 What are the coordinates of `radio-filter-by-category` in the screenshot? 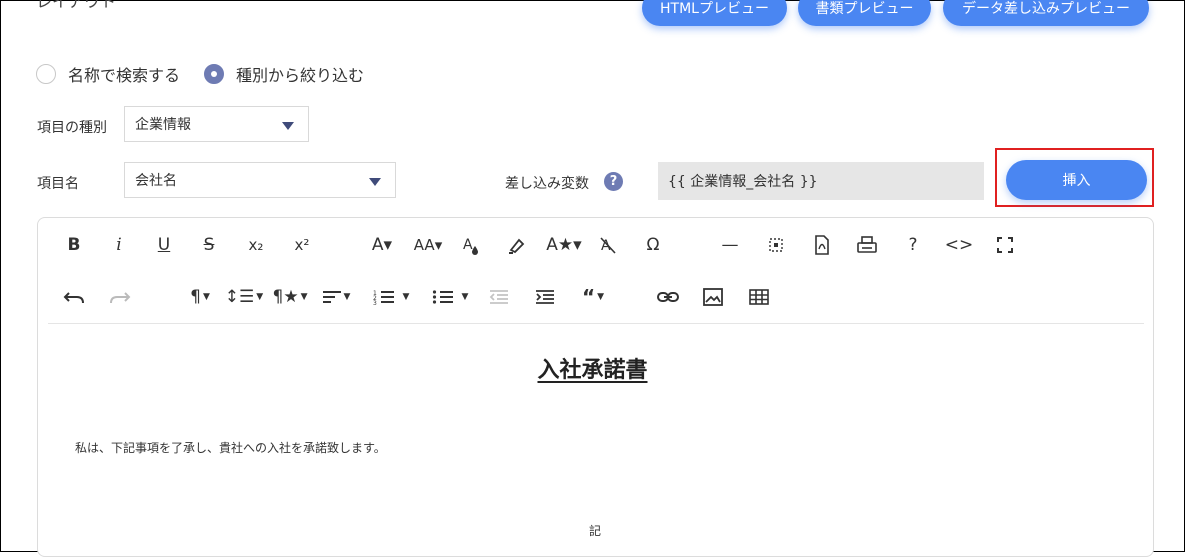 It's located at (214, 74).